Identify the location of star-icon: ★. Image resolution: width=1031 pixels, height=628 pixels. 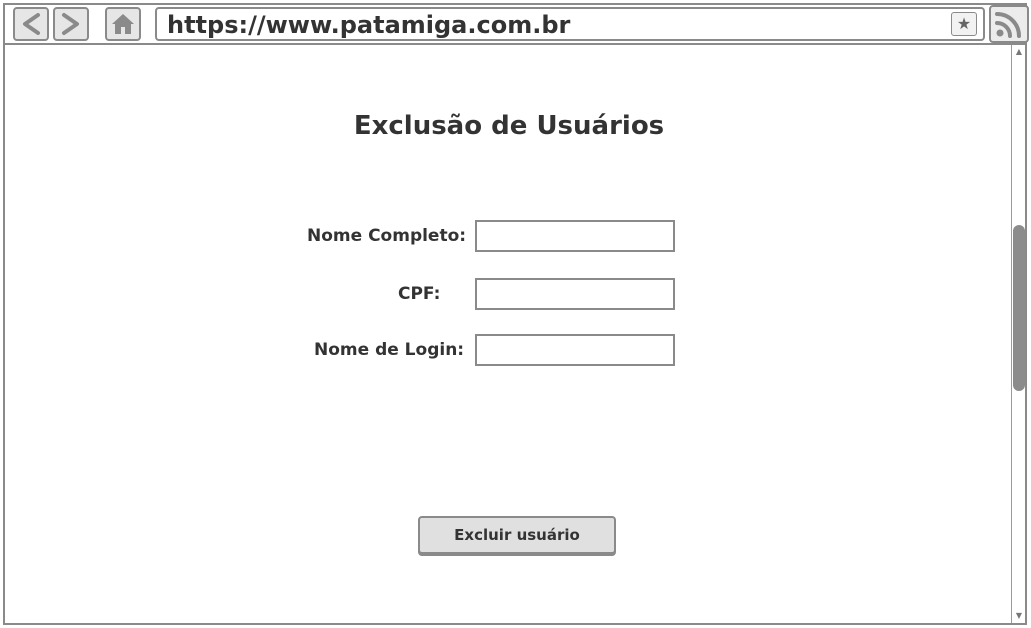
(964, 23).